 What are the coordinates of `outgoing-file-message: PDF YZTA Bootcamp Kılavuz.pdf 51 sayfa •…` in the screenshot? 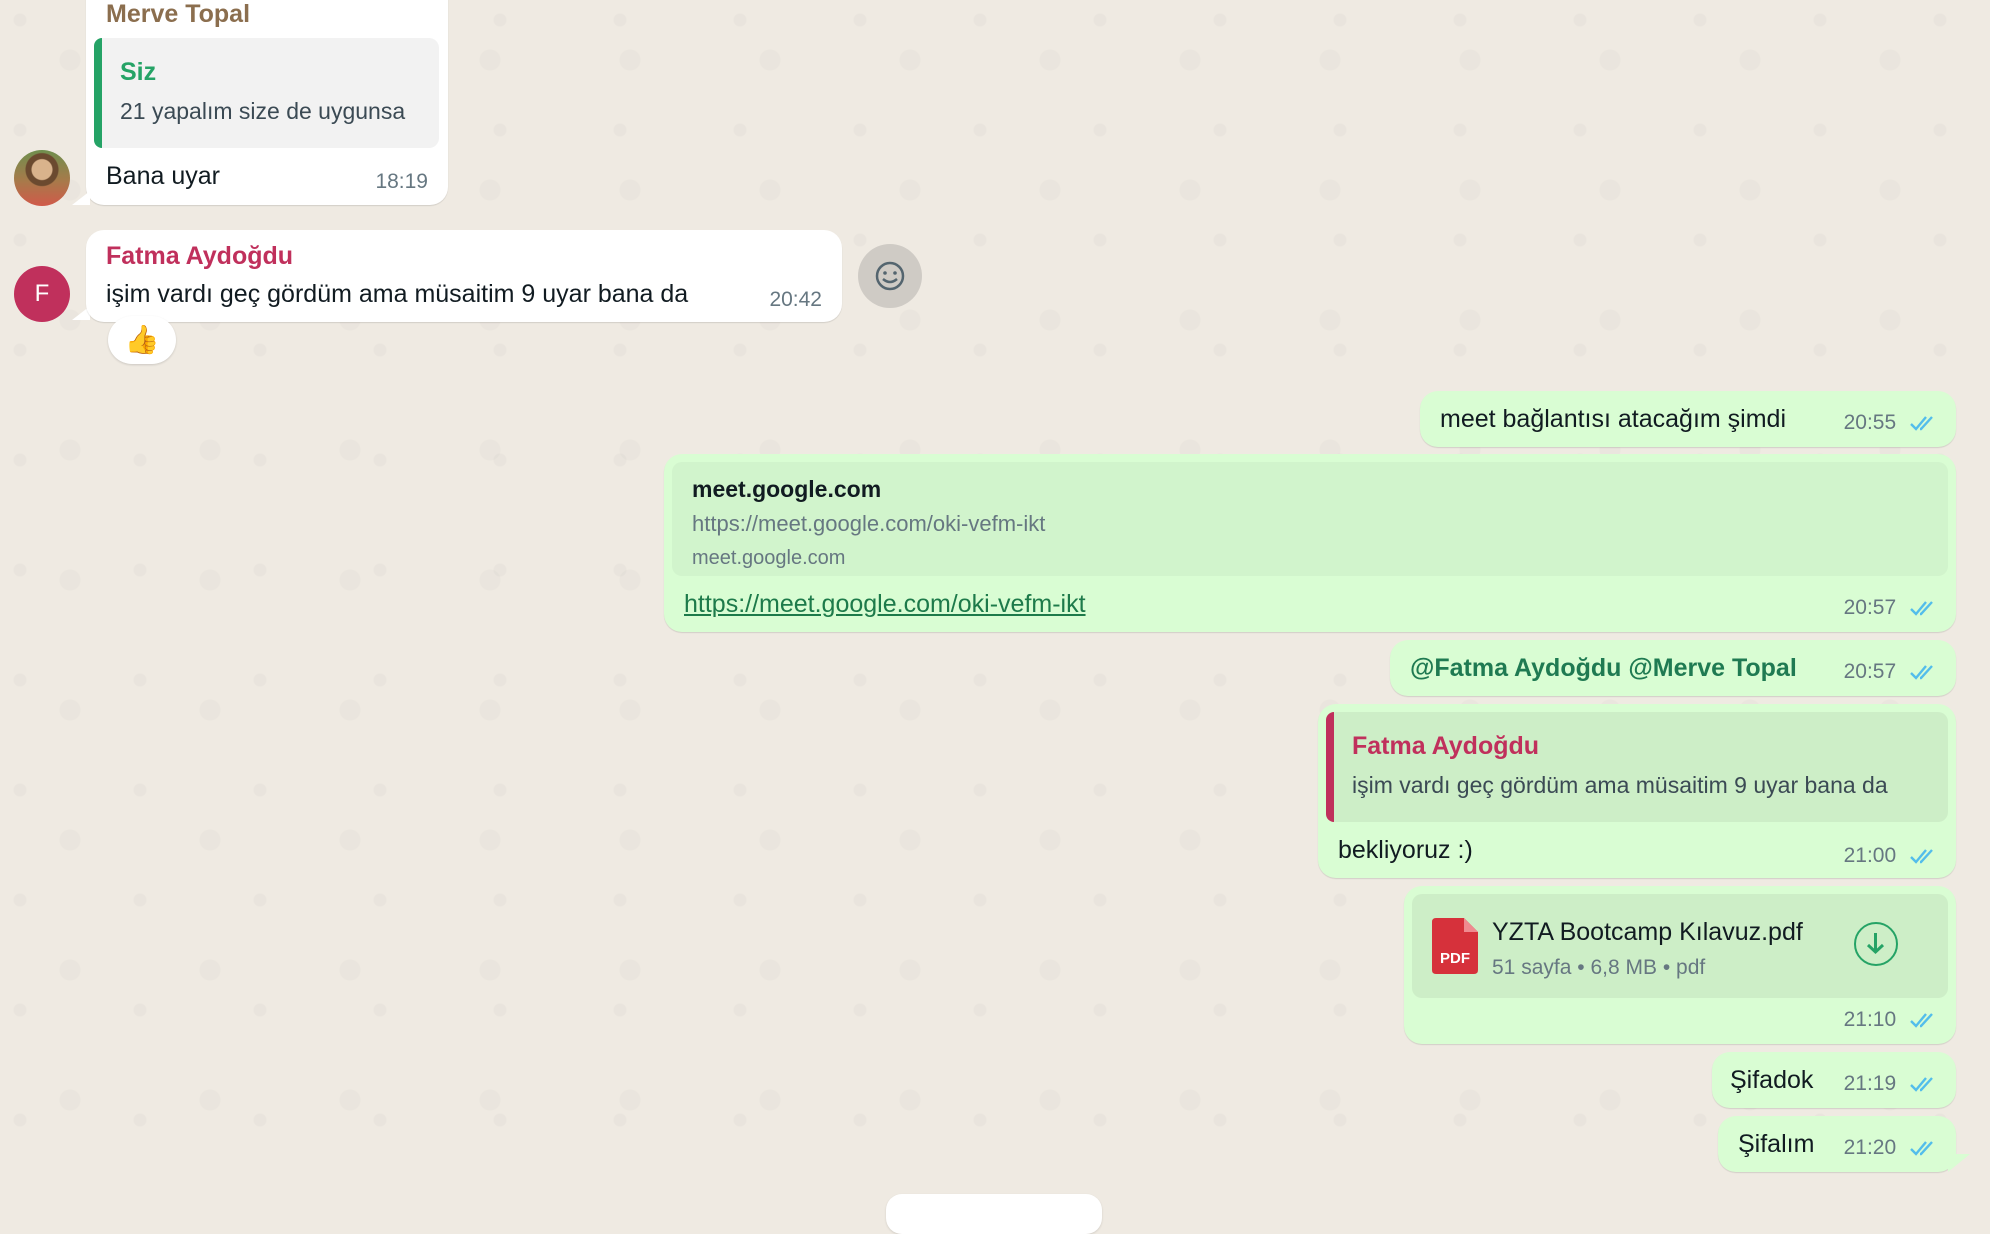 It's located at (1680, 965).